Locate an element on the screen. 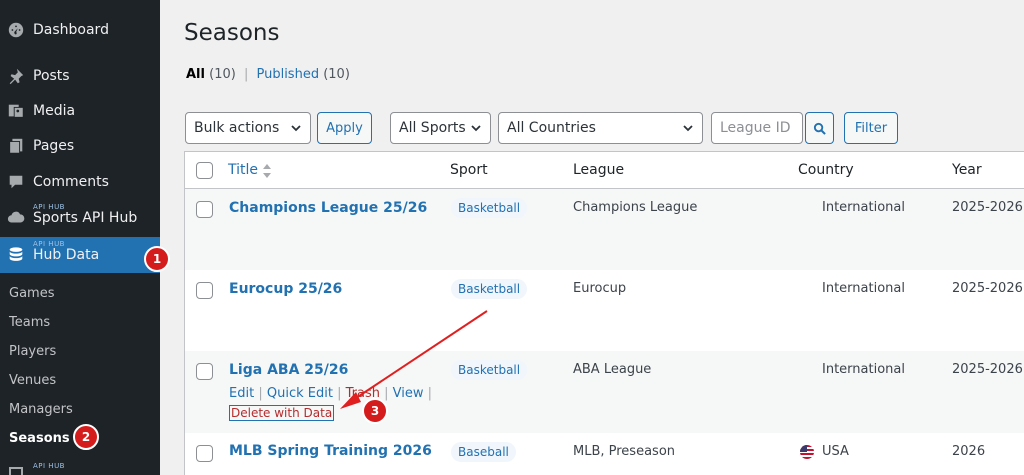 The image size is (1024, 475). us-flag-icon is located at coordinates (807, 452).